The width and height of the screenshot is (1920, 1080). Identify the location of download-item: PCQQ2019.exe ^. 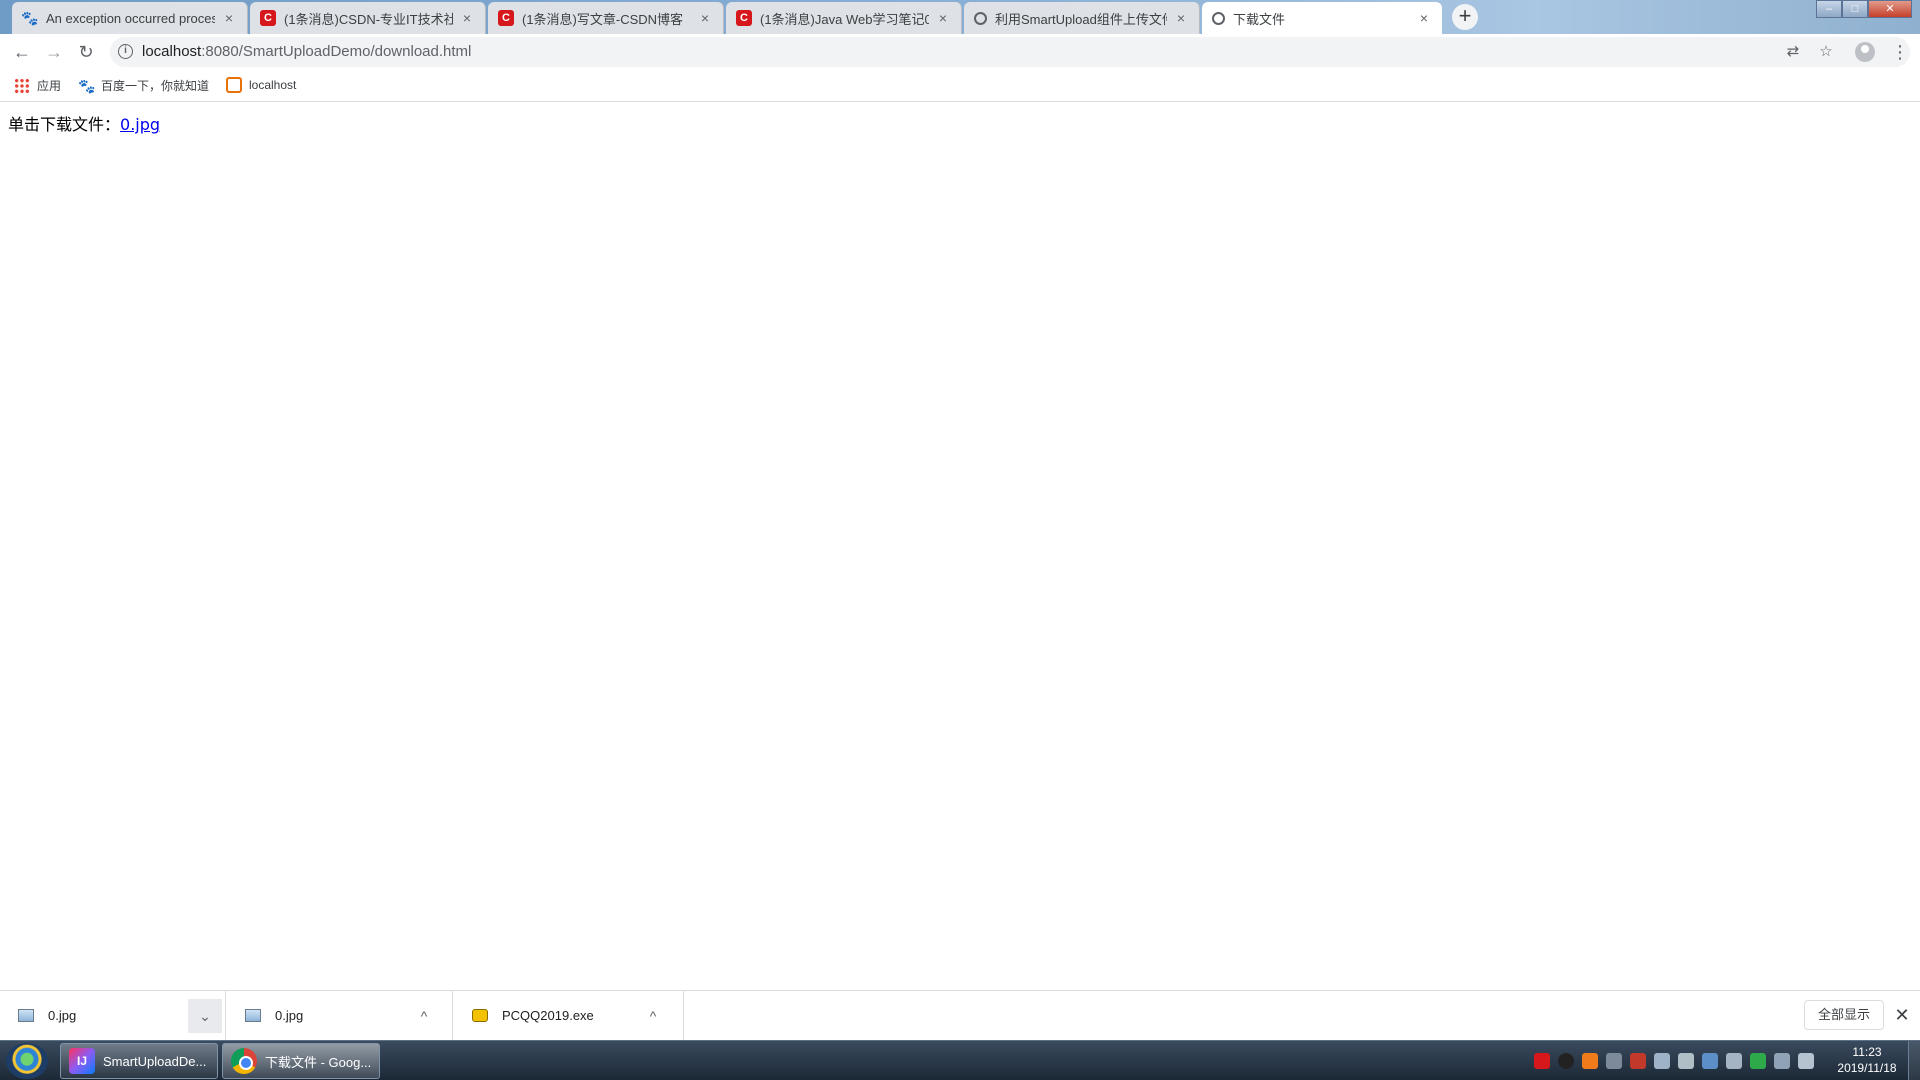
(569, 1016).